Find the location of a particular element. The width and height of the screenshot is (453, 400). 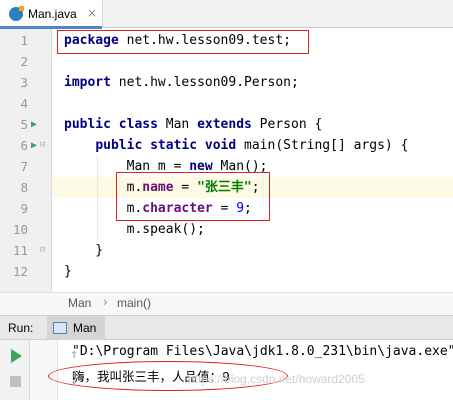

console-icon is located at coordinates (60, 328).